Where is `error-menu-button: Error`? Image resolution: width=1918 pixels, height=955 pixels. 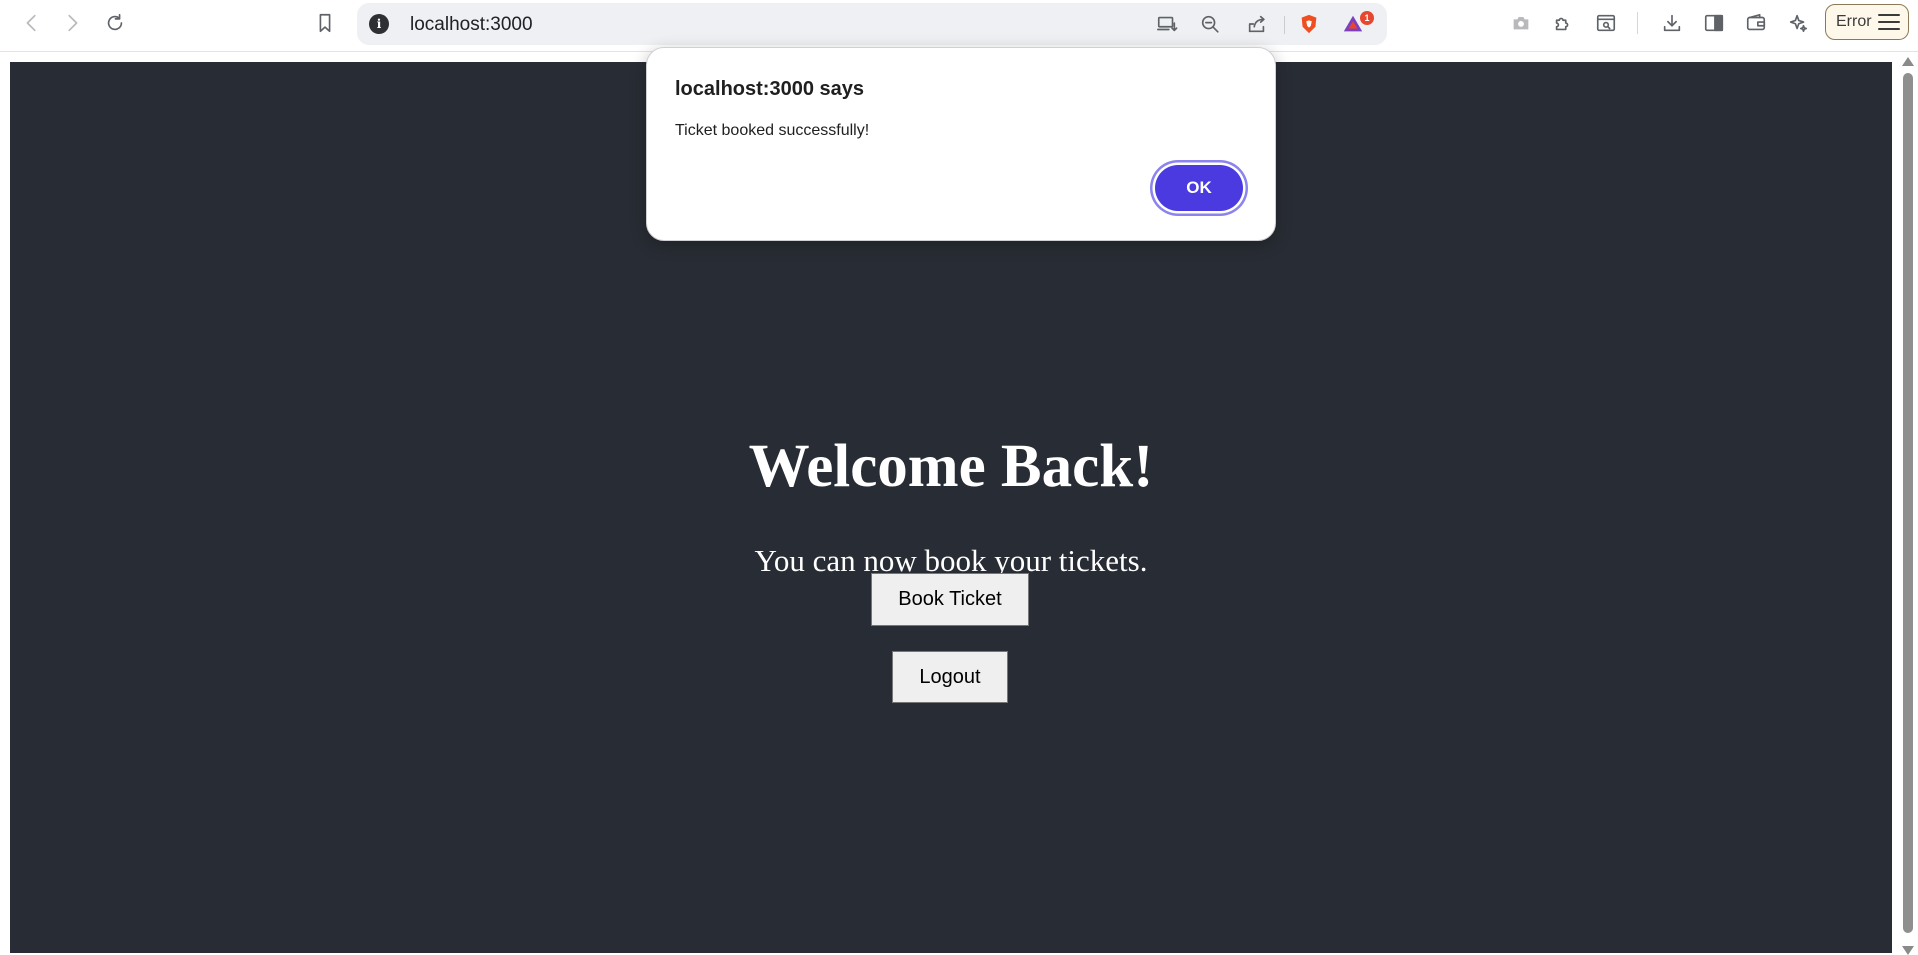 error-menu-button: Error is located at coordinates (1867, 22).